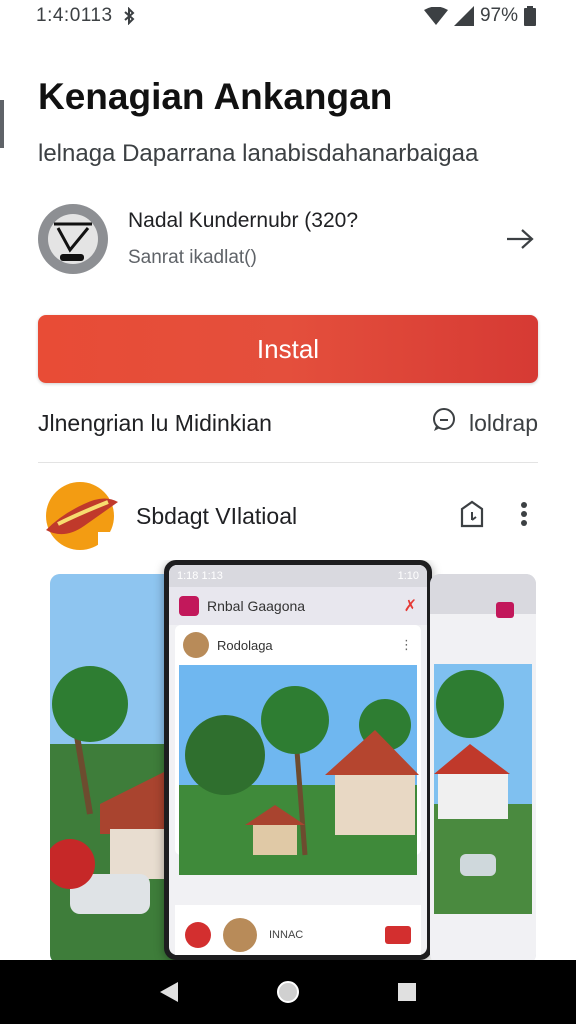 The image size is (576, 1024). Describe the element at coordinates (463, 16) in the screenshot. I see `signal-icon` at that location.